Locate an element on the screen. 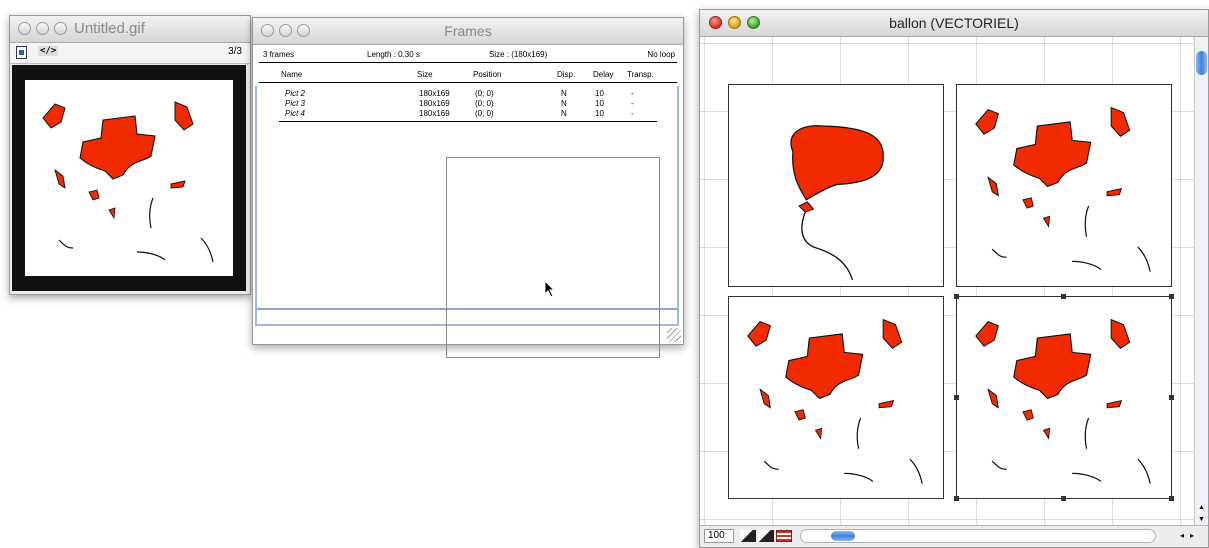  scroll-right-arrow-icon: ▸ is located at coordinates (1192, 535).